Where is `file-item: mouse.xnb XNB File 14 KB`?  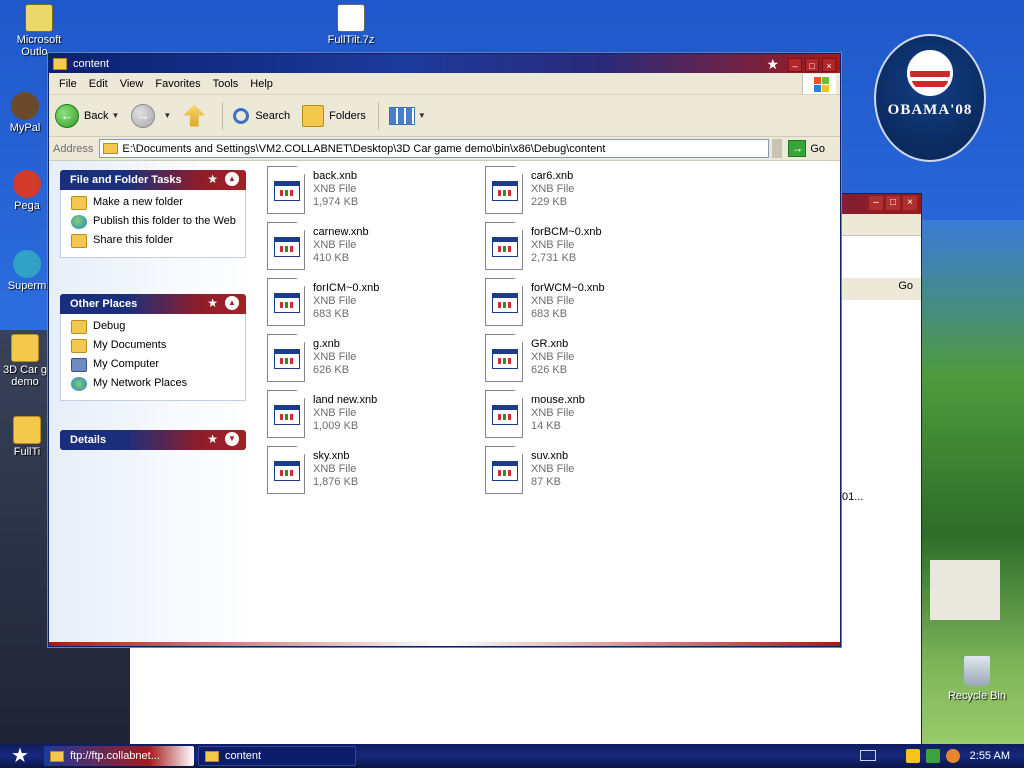 file-item: mouse.xnb XNB File 14 KB is located at coordinates (590, 416).